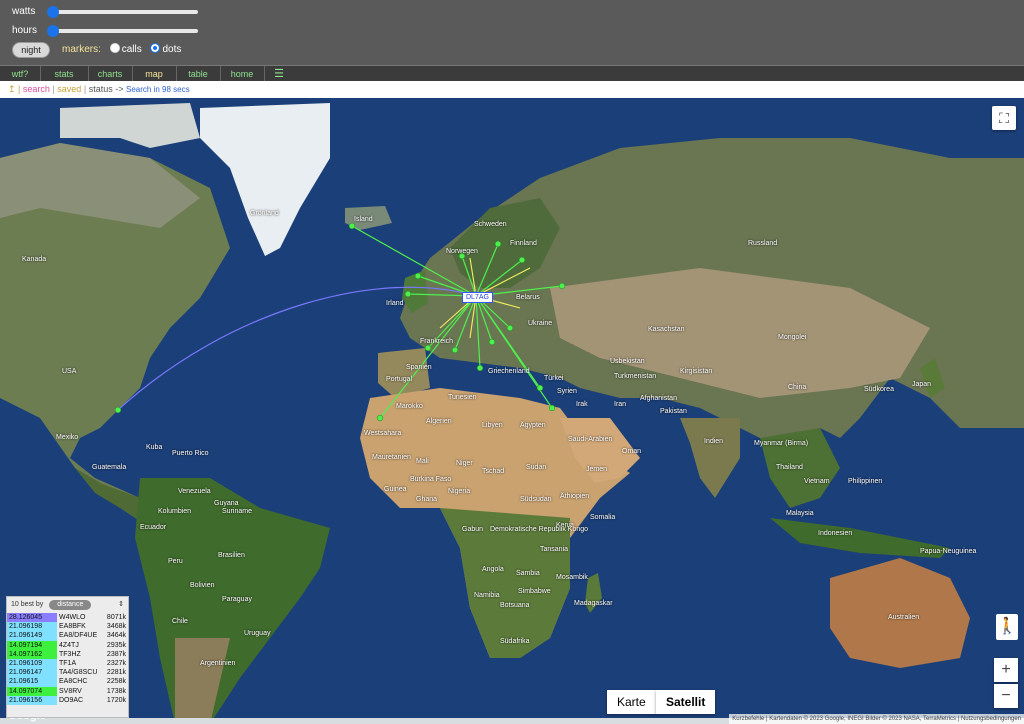 The width and height of the screenshot is (1024, 724). I want to click on markers-dots-radio, so click(155, 48).